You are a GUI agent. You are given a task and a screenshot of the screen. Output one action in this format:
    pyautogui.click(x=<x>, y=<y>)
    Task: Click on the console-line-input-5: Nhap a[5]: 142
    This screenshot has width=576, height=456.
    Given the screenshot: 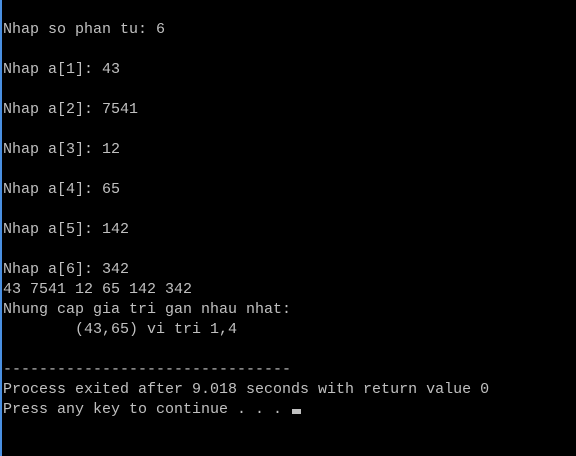 What is the action you would take?
    pyautogui.click(x=66, y=229)
    